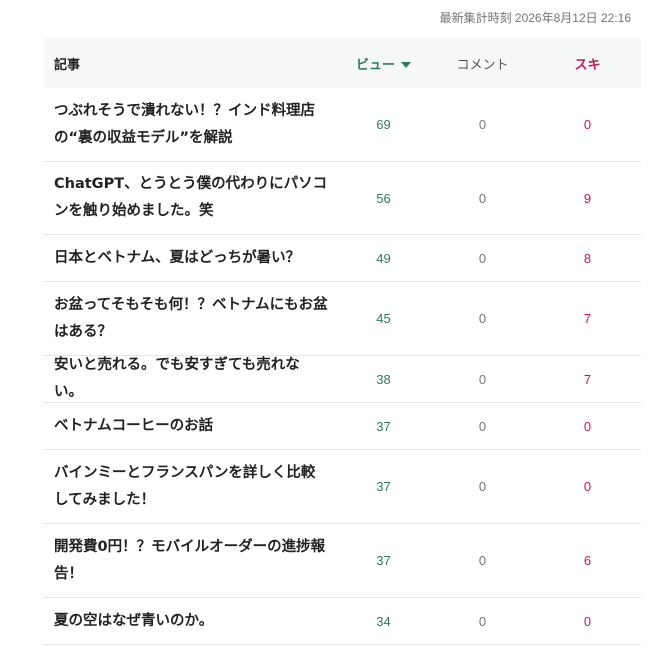 This screenshot has width=647, height=647. I want to click on article-title-link: ChatGPT、とうとう僕の代わりにパソコンを触り始めました。笑, so click(190, 198).